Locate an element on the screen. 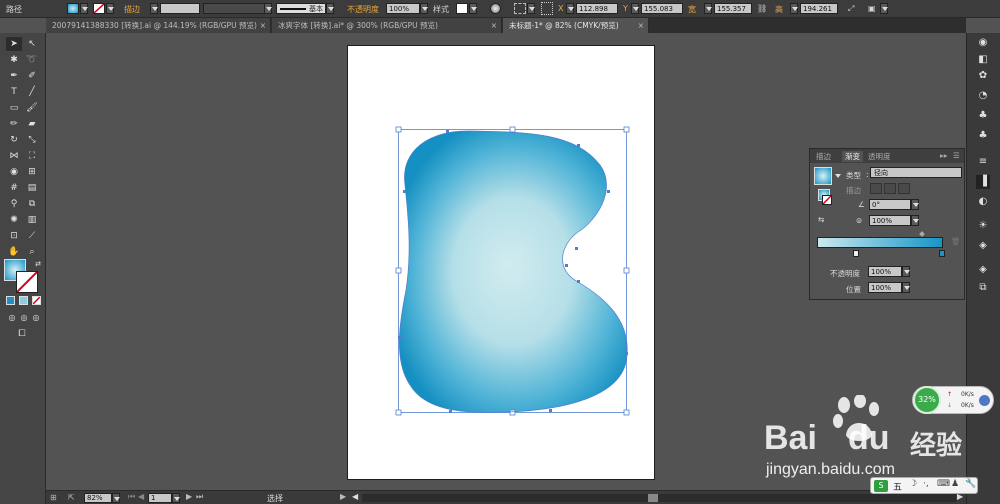  aspect-ratio-icon: ⊜ is located at coordinates (859, 220).